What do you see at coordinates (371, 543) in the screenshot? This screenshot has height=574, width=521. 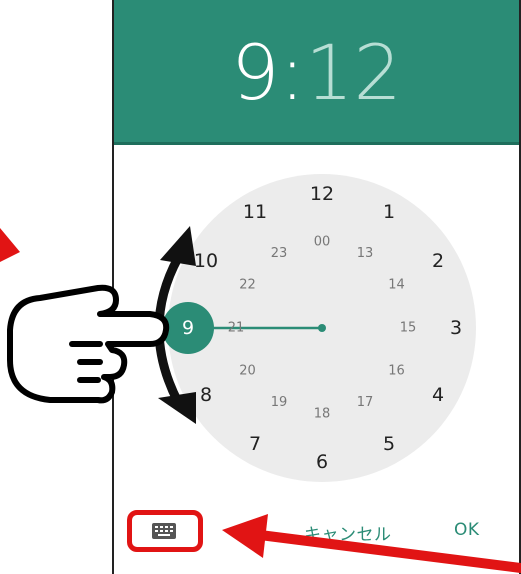 I see `red-arrow-icon` at bounding box center [371, 543].